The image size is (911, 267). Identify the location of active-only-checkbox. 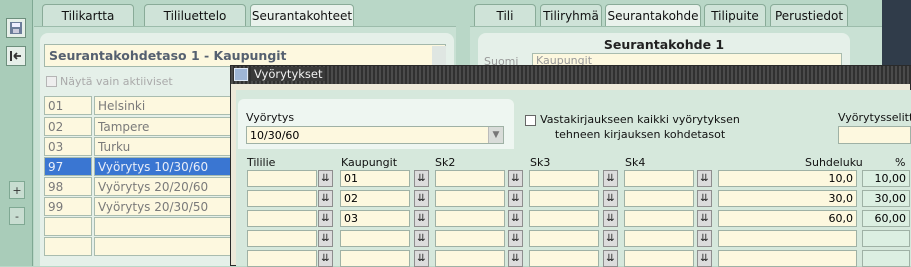
(51, 81).